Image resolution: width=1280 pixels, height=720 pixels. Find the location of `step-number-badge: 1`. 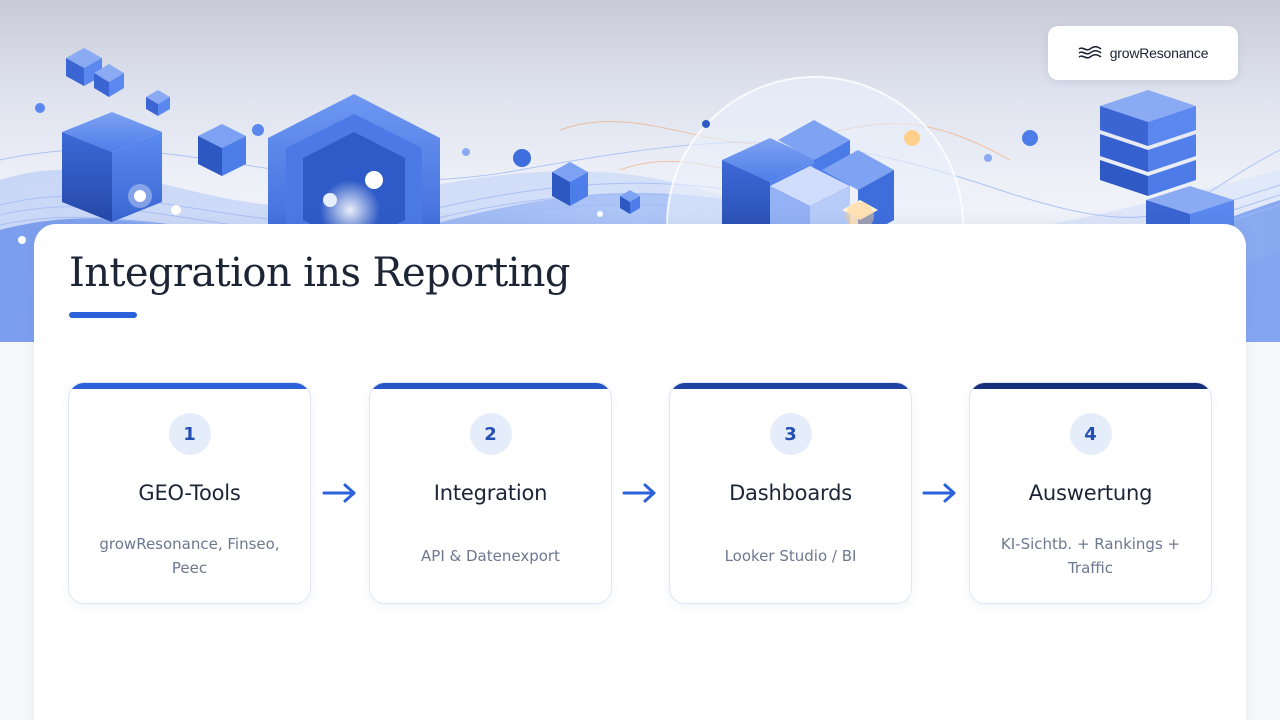

step-number-badge: 1 is located at coordinates (189, 434).